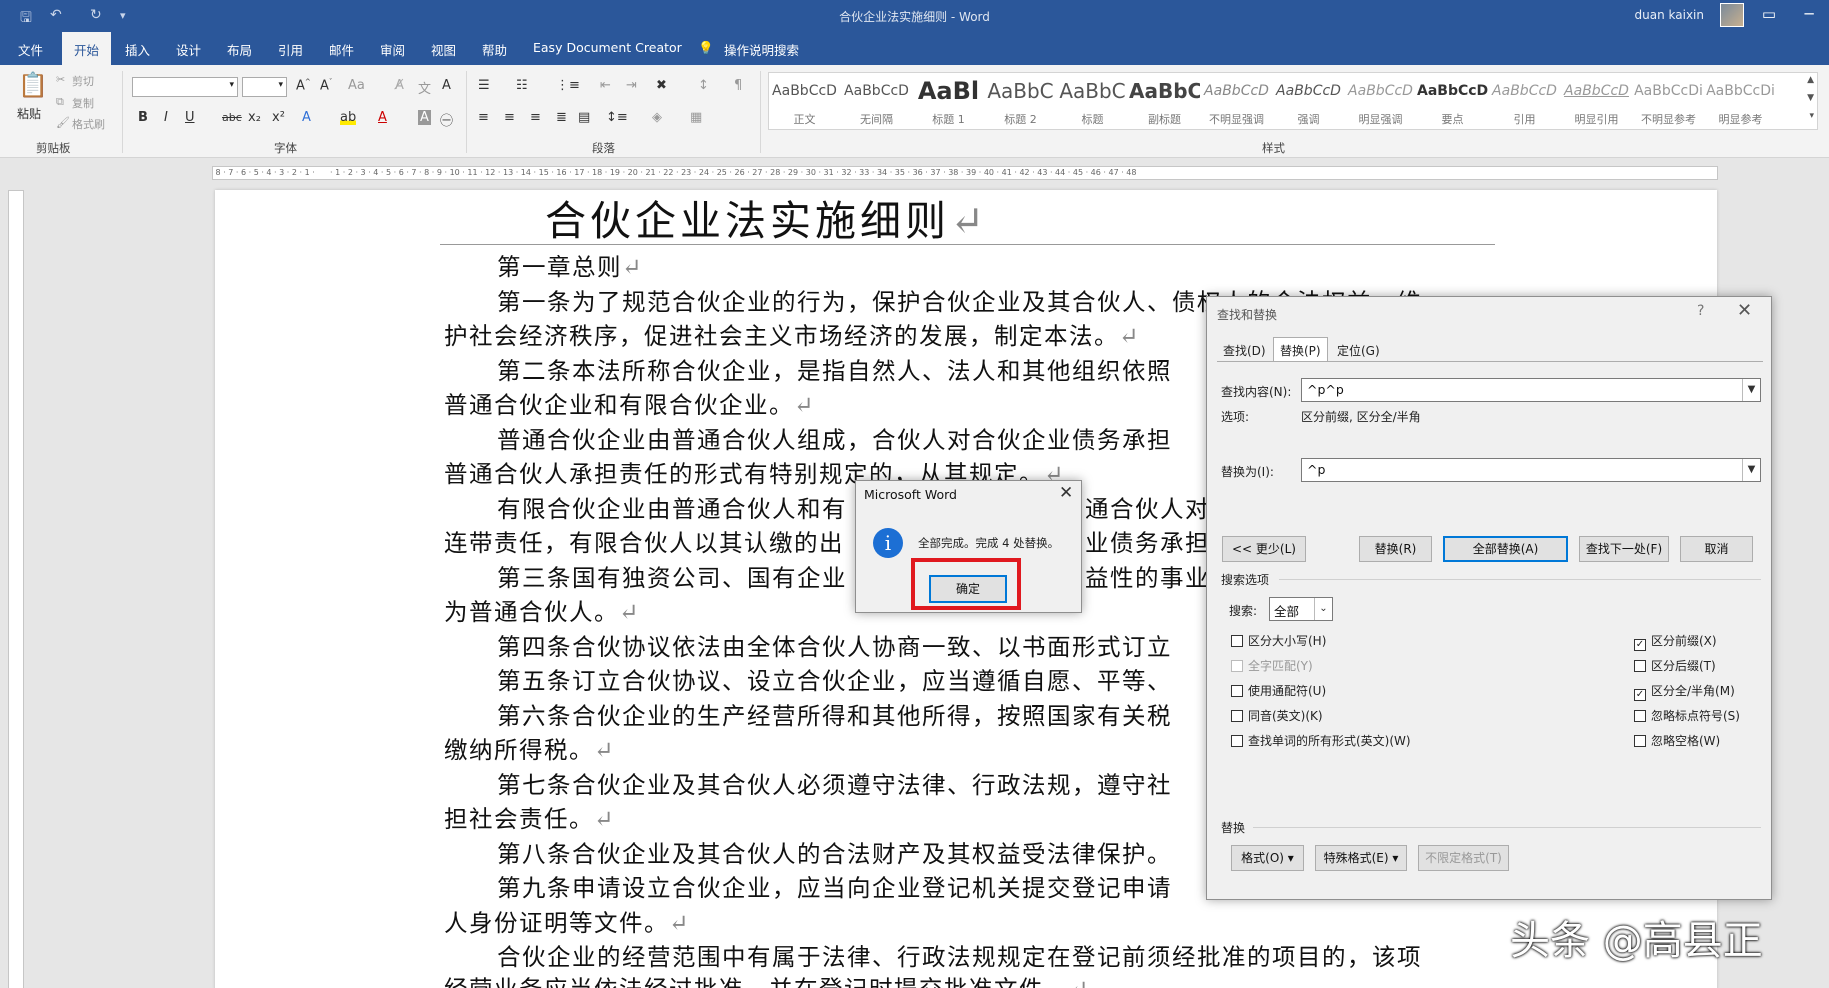  I want to click on match-width-checkbox: ✓ 区分全/半角(M), so click(1684, 691).